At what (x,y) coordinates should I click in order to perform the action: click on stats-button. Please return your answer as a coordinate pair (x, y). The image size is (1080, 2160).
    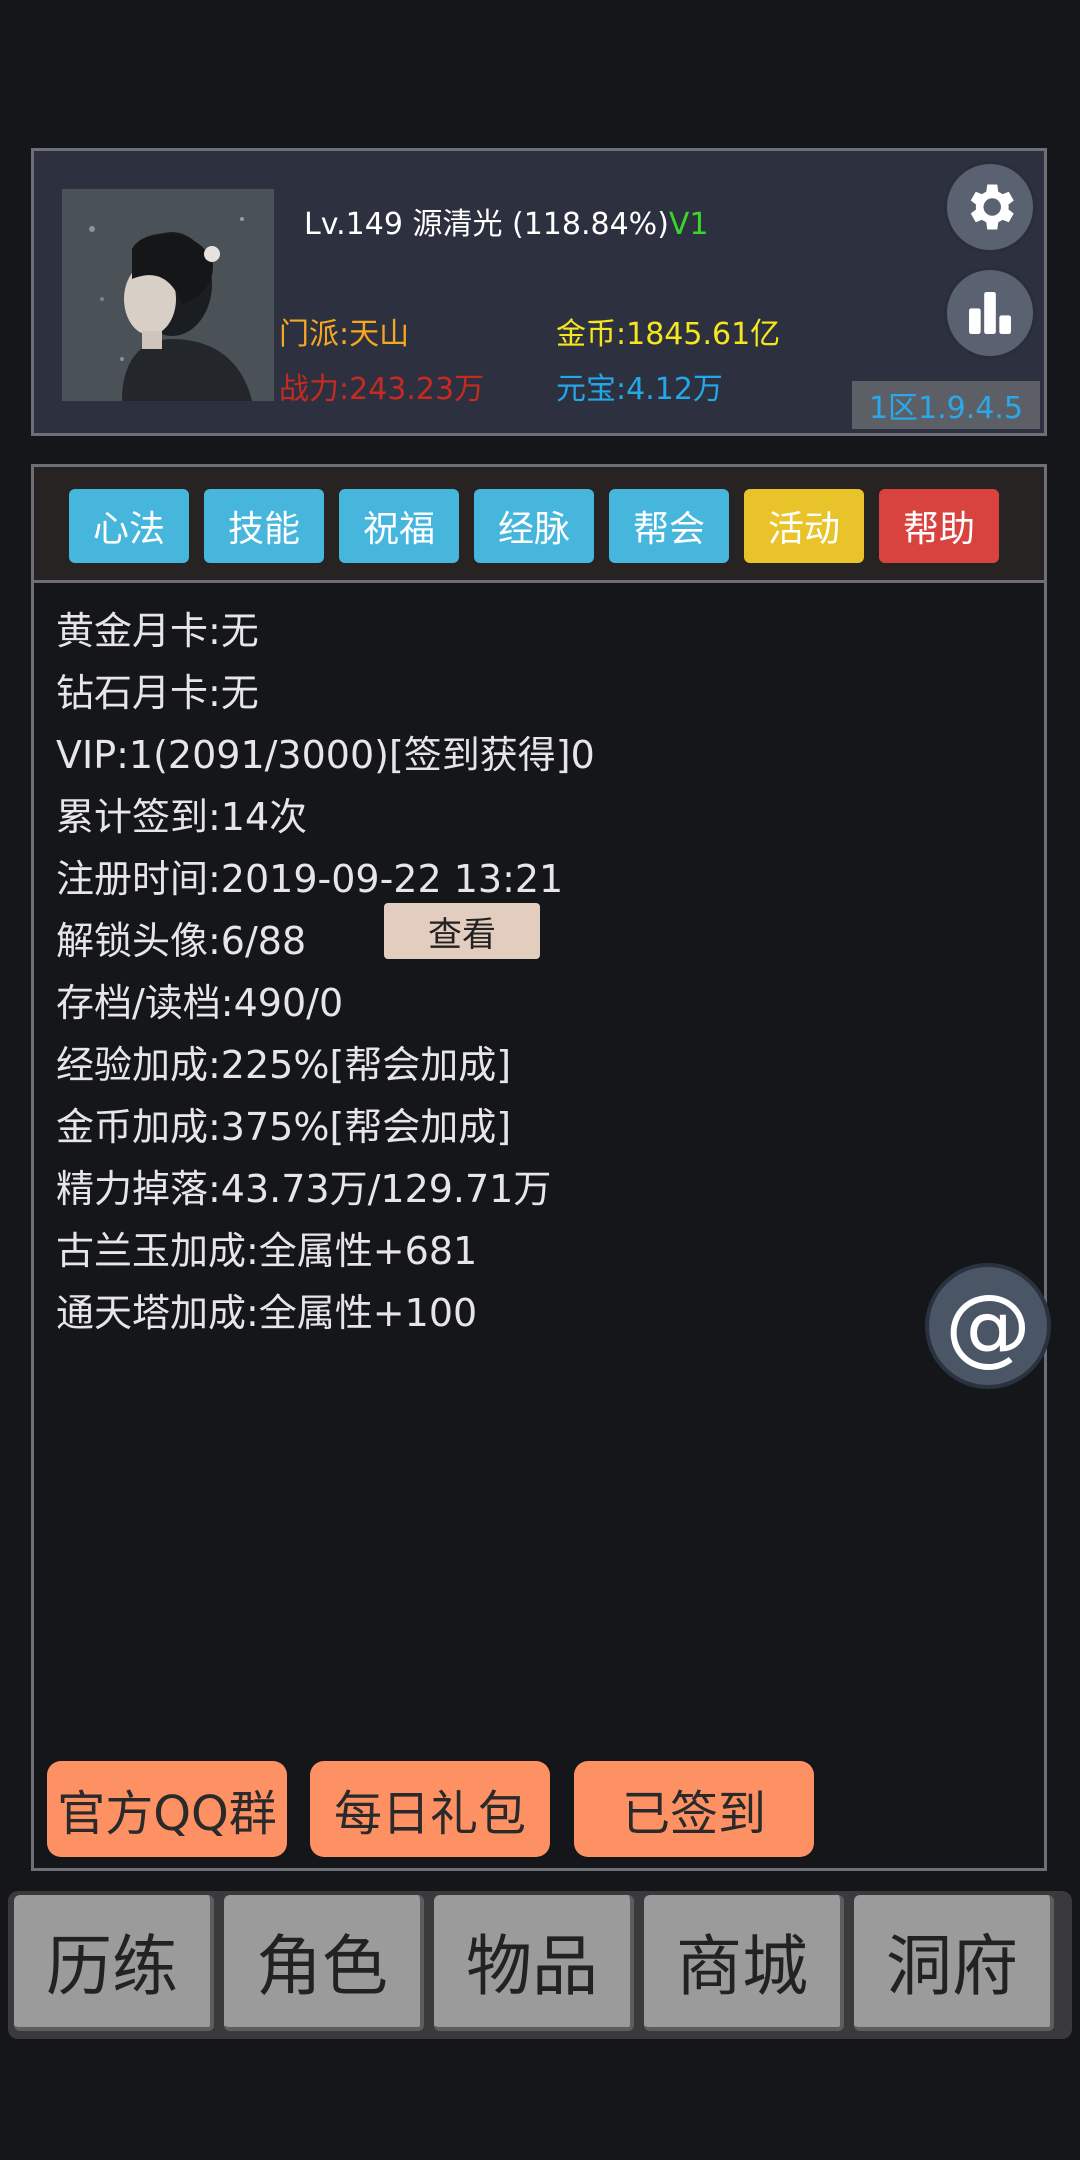
    Looking at the image, I should click on (990, 313).